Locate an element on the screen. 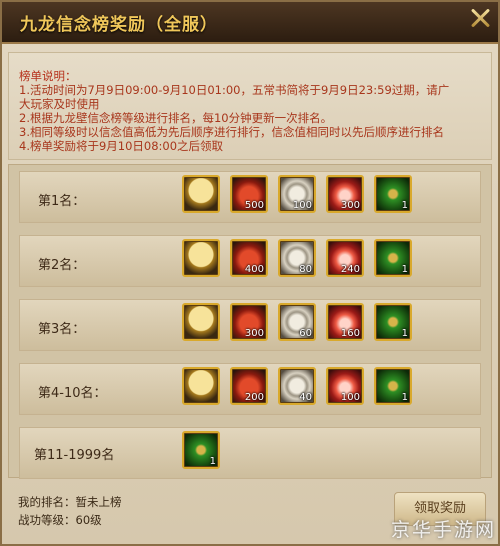 The height and width of the screenshot is (546, 500). item-count: 400 is located at coordinates (254, 269).